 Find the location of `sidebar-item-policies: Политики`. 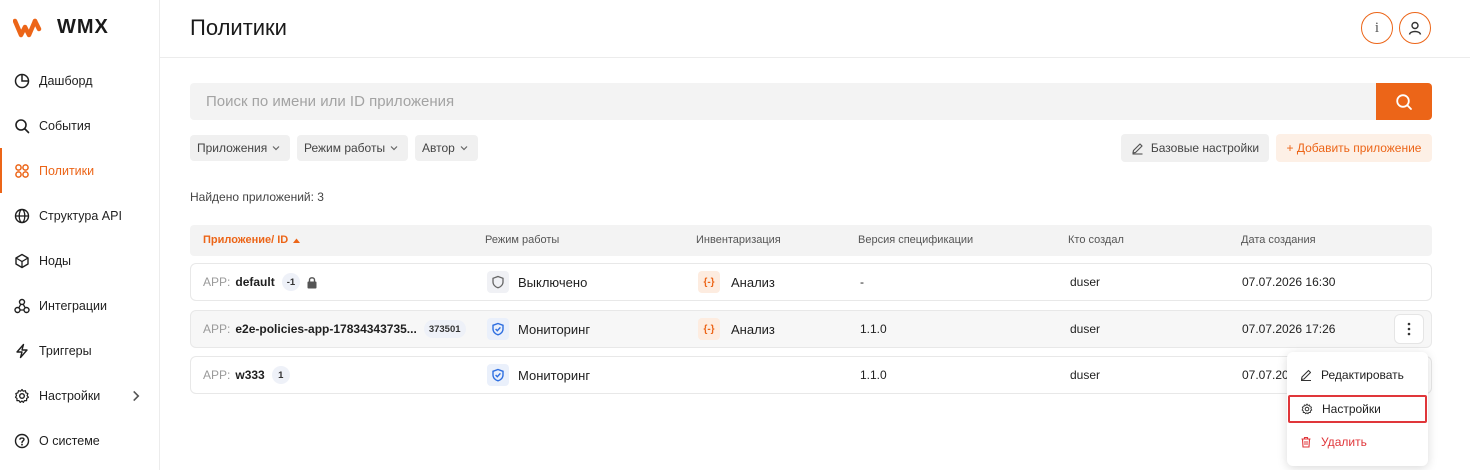

sidebar-item-policies: Политики is located at coordinates (80, 170).